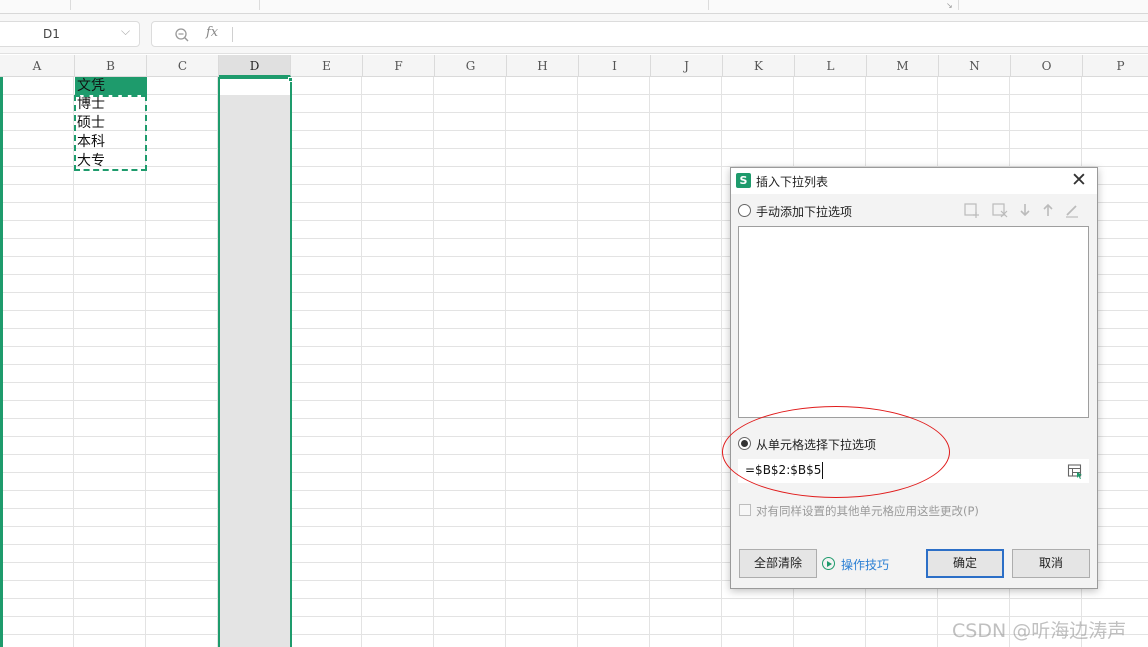 The height and width of the screenshot is (647, 1148). I want to click on column-header-i: I, so click(615, 66).